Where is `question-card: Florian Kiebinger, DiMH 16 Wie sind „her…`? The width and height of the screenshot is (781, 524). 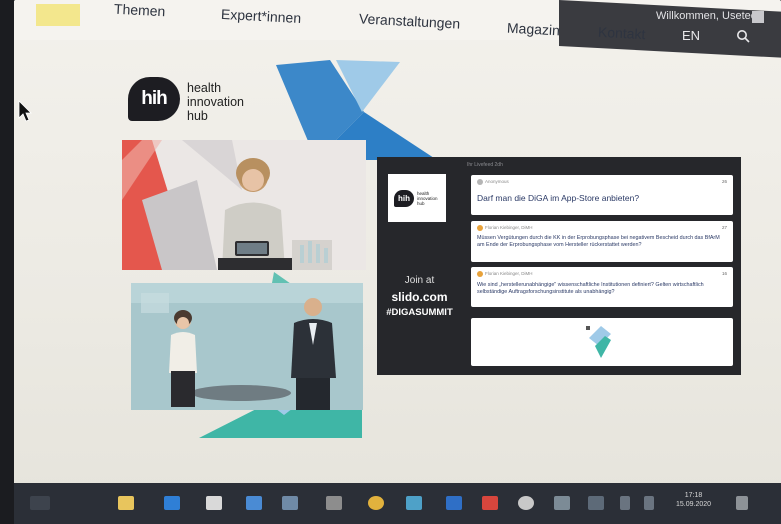 question-card: Florian Kiebinger, DiMH 16 Wie sind „her… is located at coordinates (602, 287).